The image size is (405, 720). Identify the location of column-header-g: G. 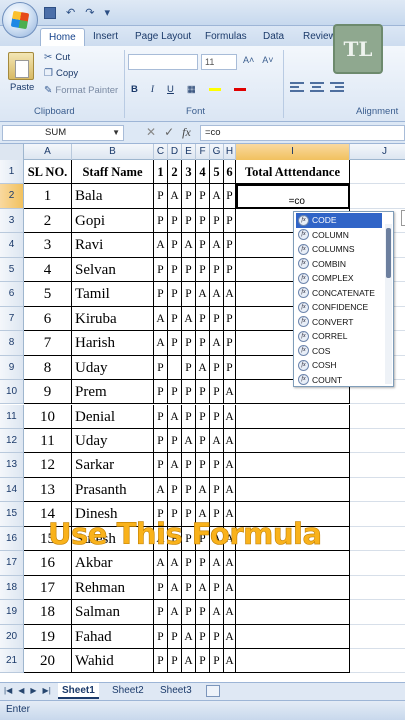
(217, 152).